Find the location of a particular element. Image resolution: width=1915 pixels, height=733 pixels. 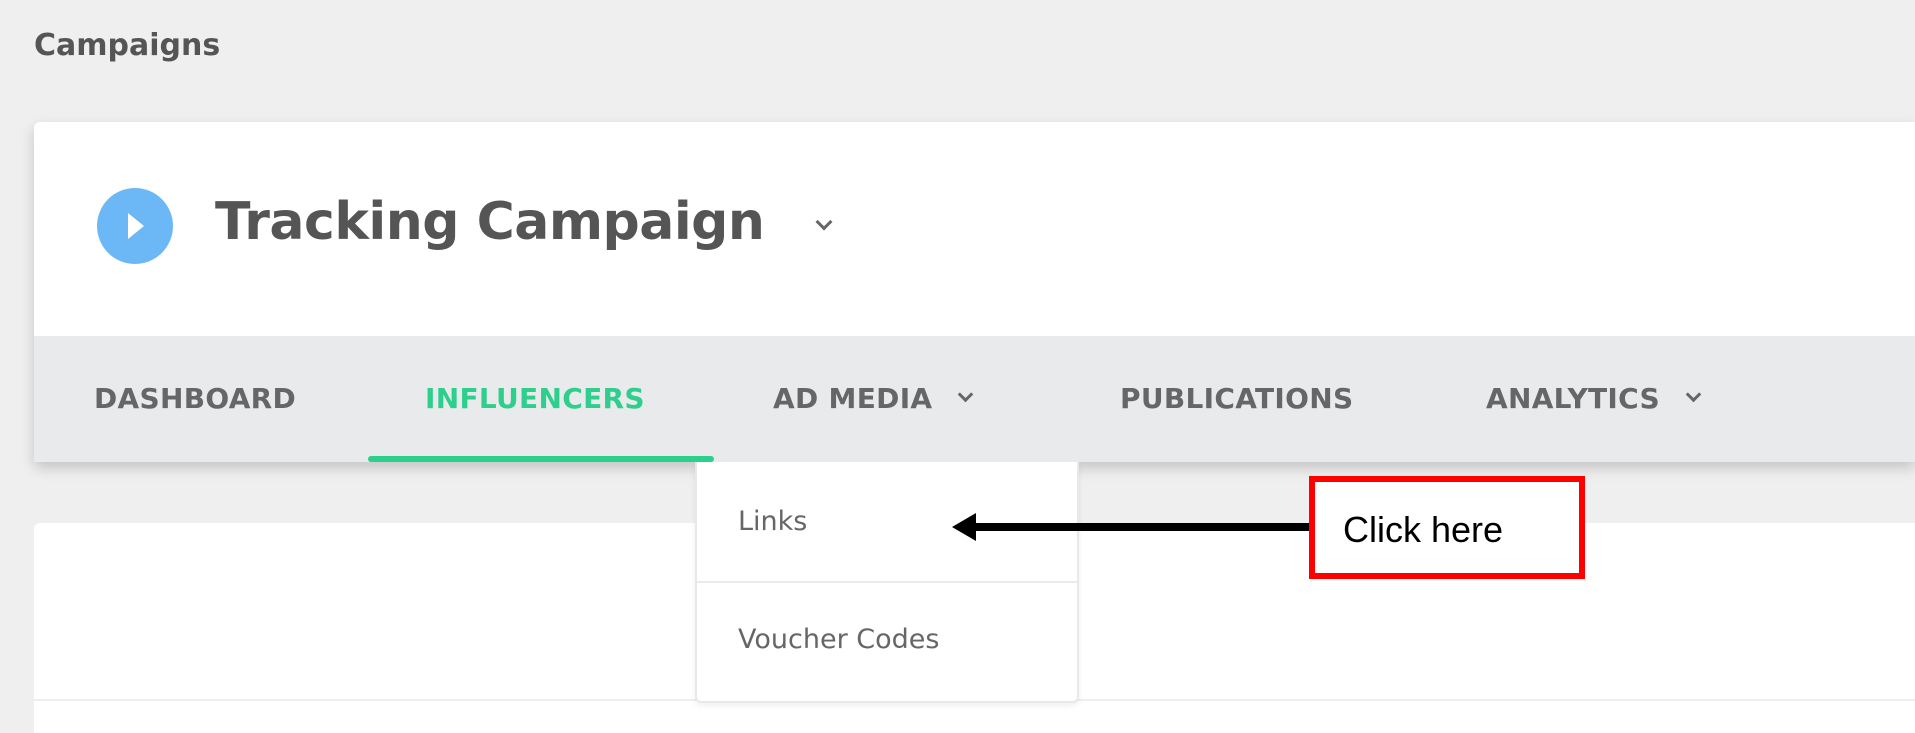

tab-label: DASHBOARD is located at coordinates (195, 398).